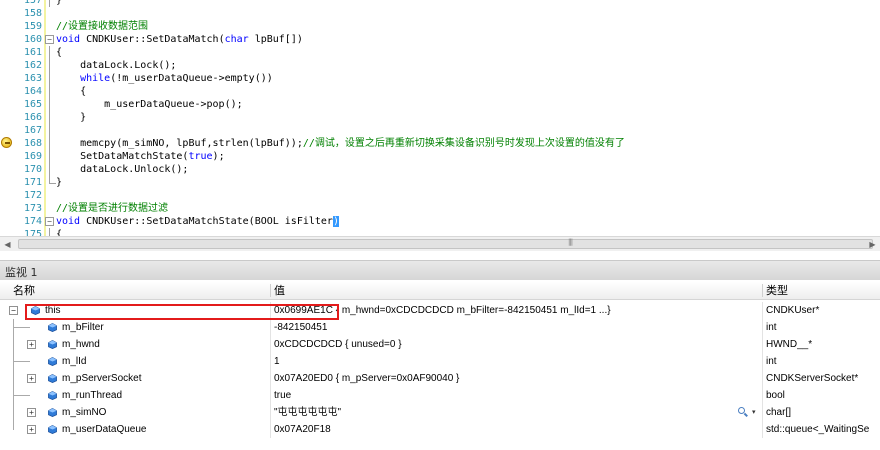 Image resolution: width=880 pixels, height=450 pixels. Describe the element at coordinates (122, 169) in the screenshot. I see `code-text: dataLock.Unlock();` at that location.